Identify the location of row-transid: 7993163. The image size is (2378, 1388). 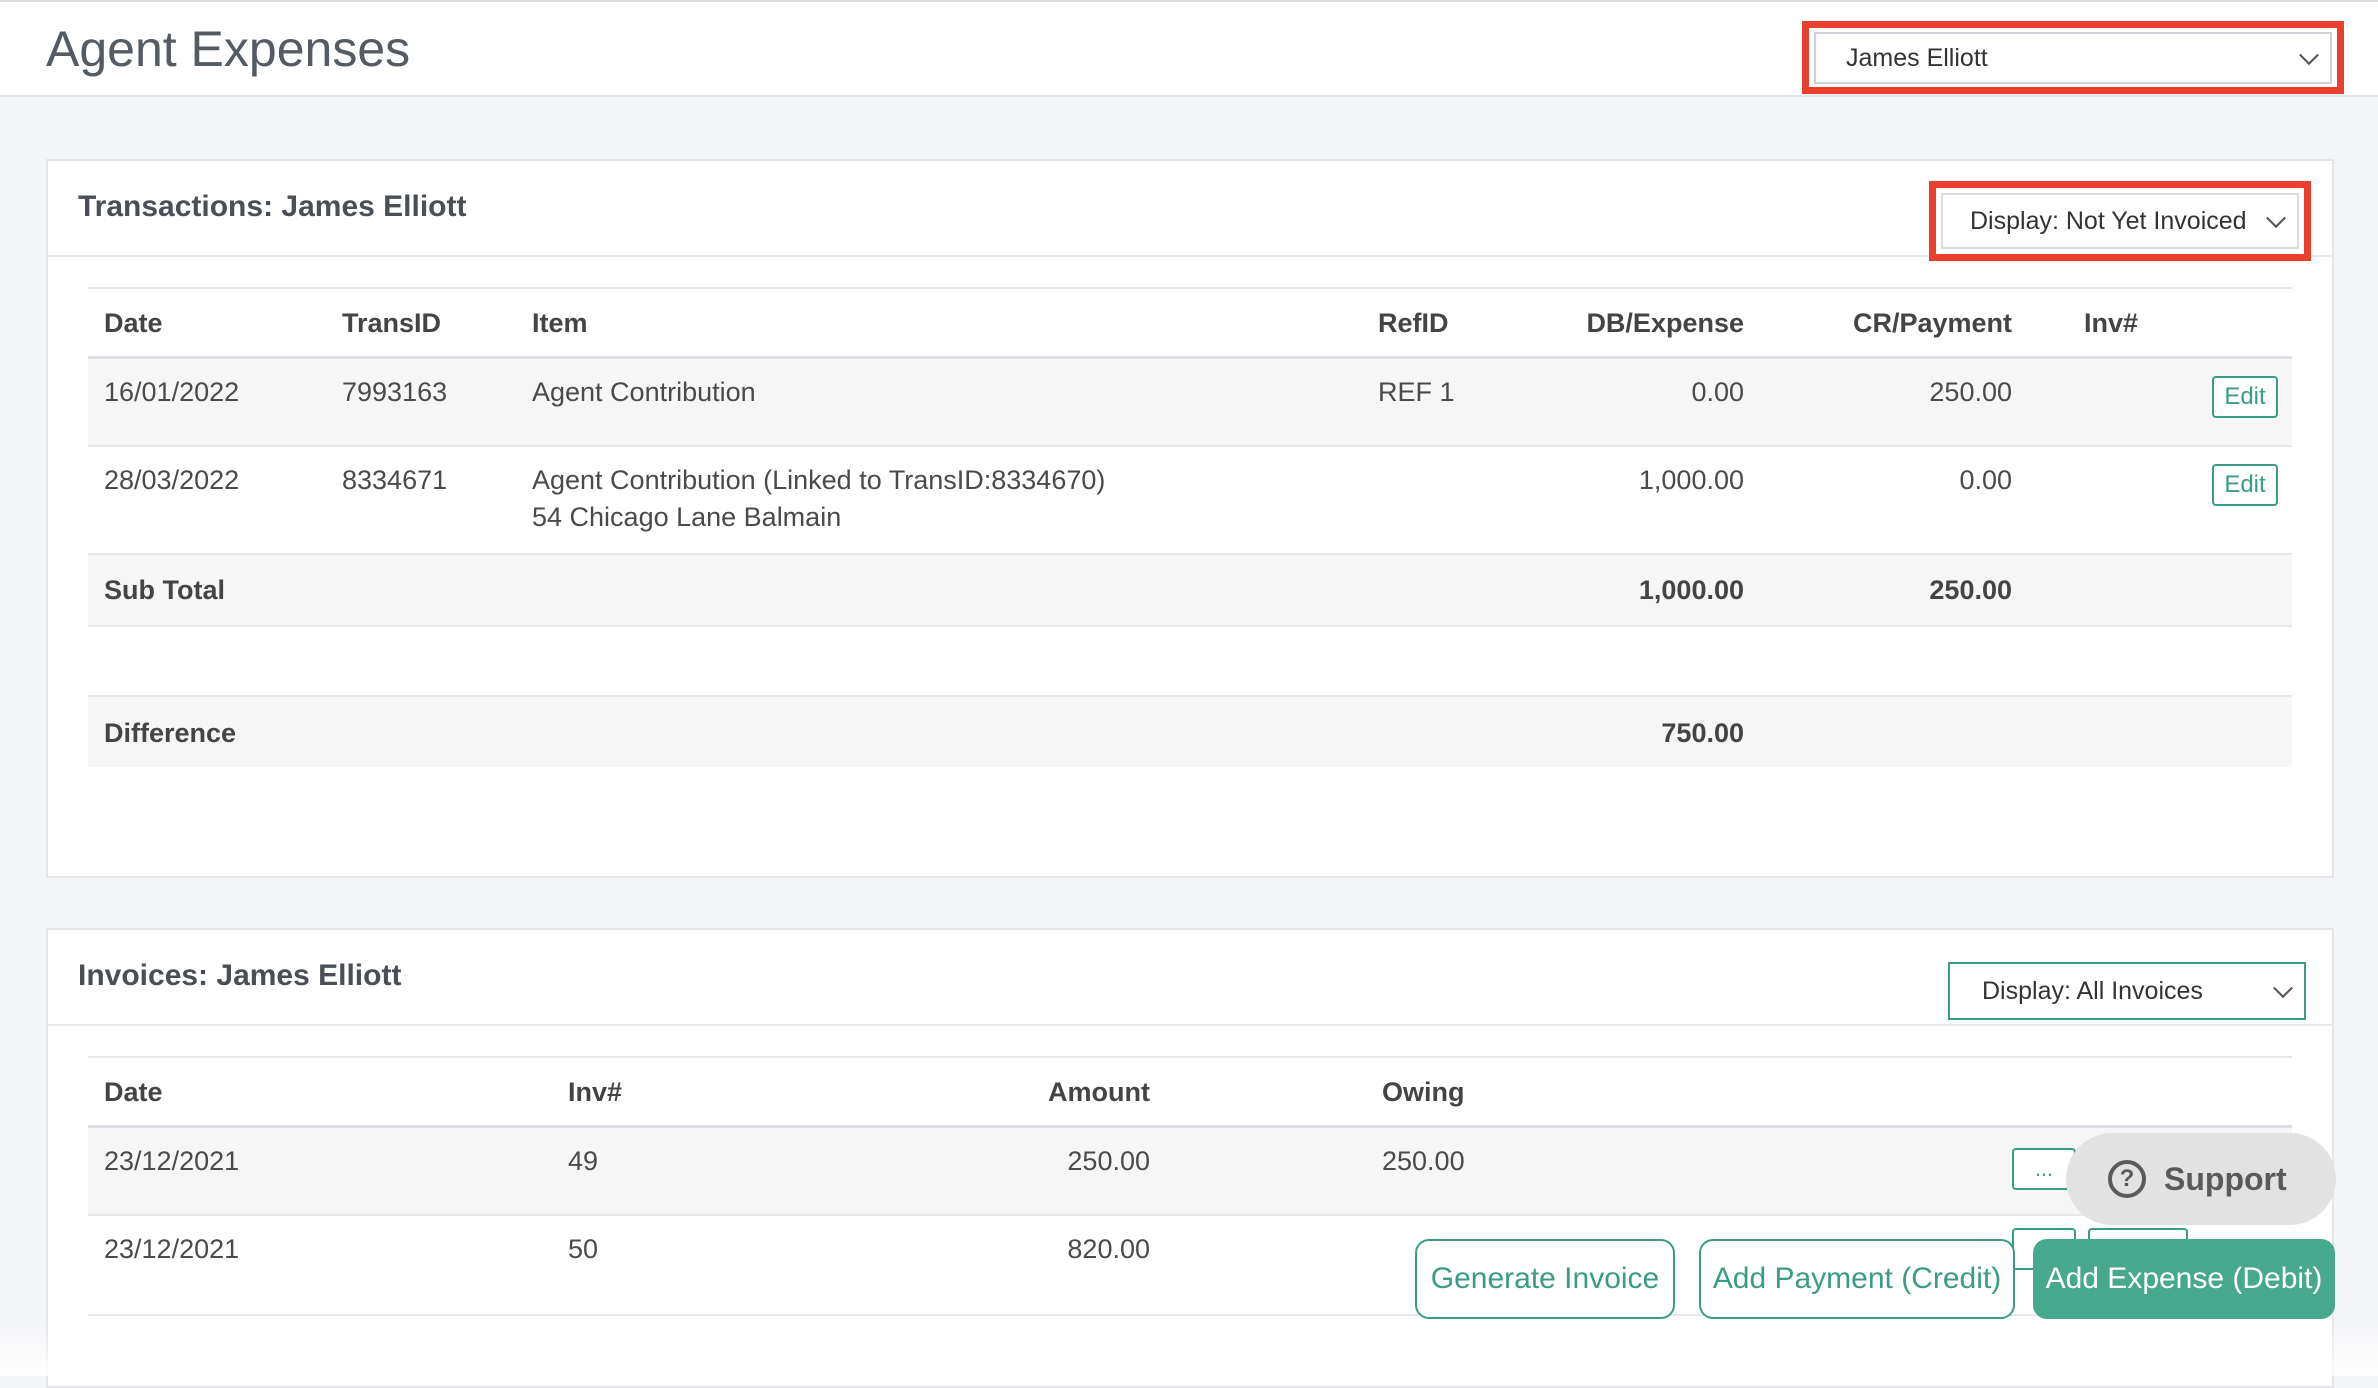
(395, 392).